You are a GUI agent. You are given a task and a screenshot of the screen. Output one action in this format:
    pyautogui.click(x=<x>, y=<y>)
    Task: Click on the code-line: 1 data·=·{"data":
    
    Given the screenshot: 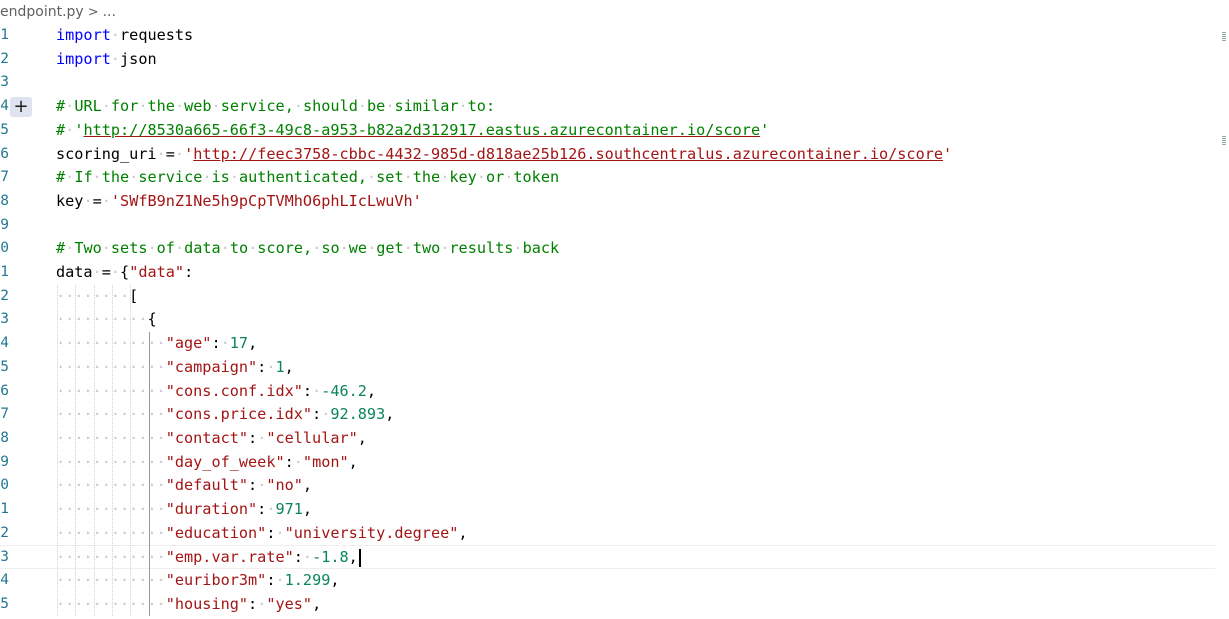 What is the action you would take?
    pyautogui.click(x=607, y=273)
    